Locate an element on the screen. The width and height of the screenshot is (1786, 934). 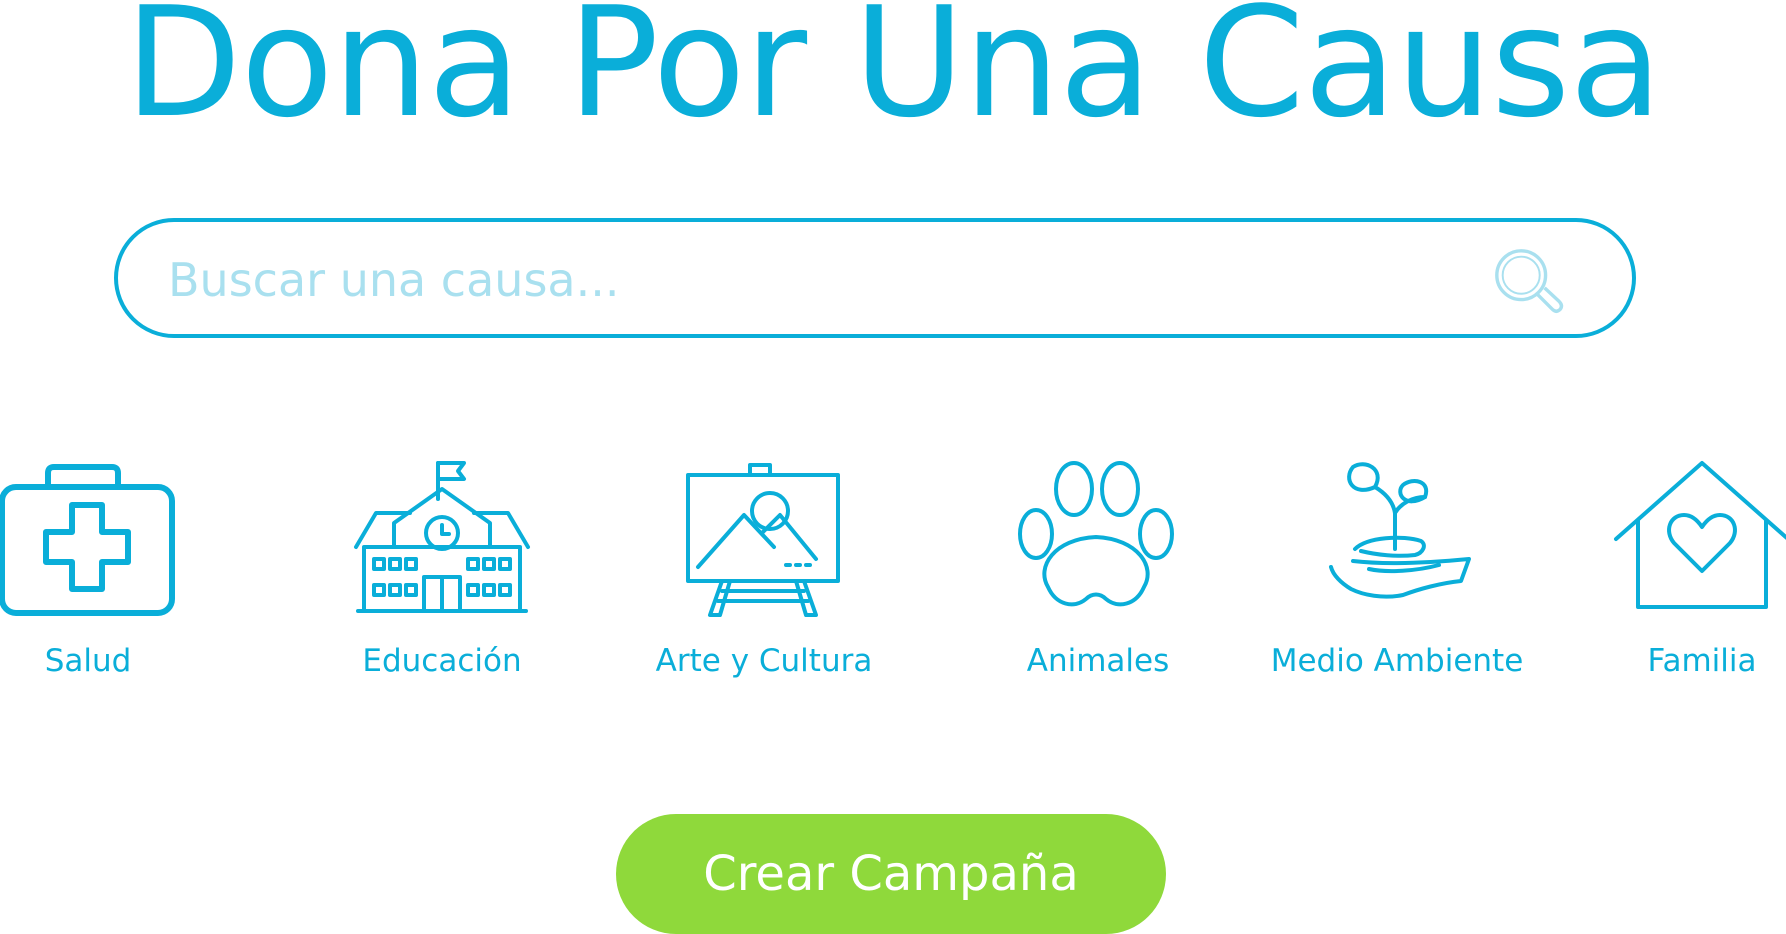
page-title: Dona Por Una Causa is located at coordinates (893, 75).